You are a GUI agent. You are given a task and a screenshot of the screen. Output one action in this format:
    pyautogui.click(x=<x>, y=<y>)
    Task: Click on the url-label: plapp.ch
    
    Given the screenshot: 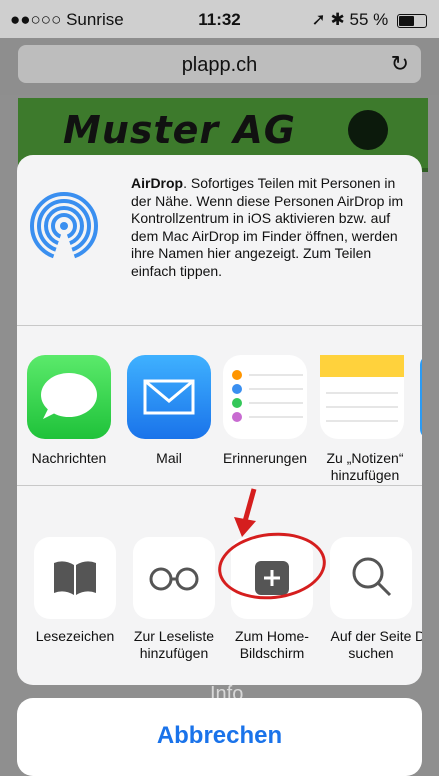 What is the action you would take?
    pyautogui.click(x=219, y=65)
    